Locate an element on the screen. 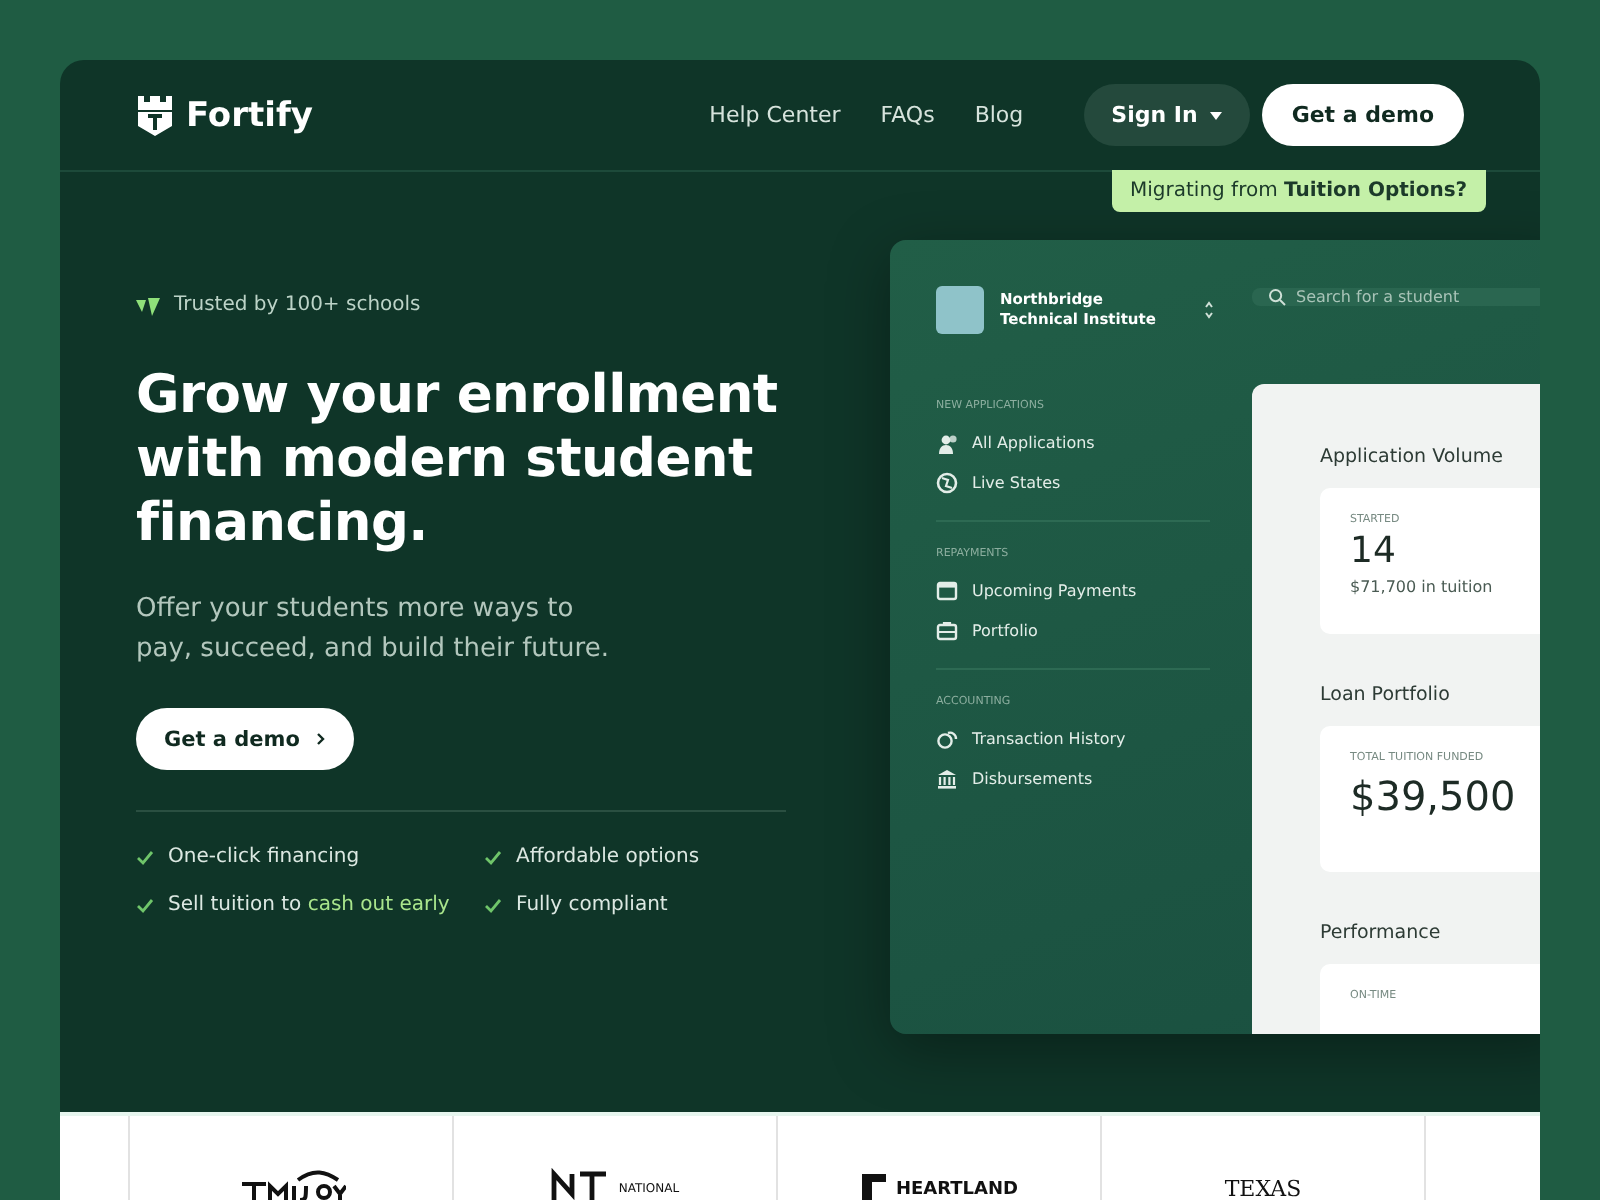 The width and height of the screenshot is (1600, 1200). sidebar-item: Portfolio is located at coordinates (1073, 630).